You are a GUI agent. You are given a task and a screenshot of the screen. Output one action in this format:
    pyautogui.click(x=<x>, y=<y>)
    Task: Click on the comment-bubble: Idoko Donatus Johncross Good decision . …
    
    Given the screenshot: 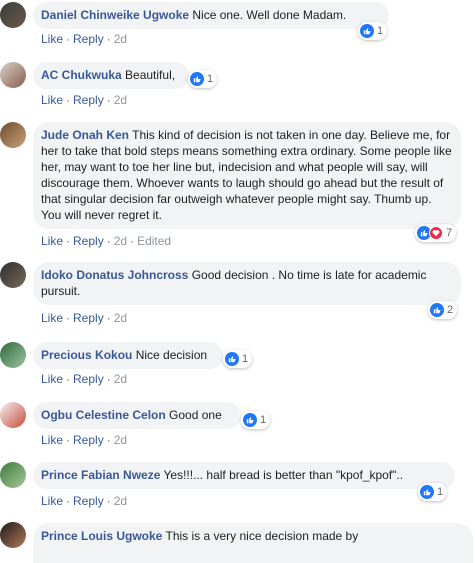 What is the action you would take?
    pyautogui.click(x=247, y=283)
    